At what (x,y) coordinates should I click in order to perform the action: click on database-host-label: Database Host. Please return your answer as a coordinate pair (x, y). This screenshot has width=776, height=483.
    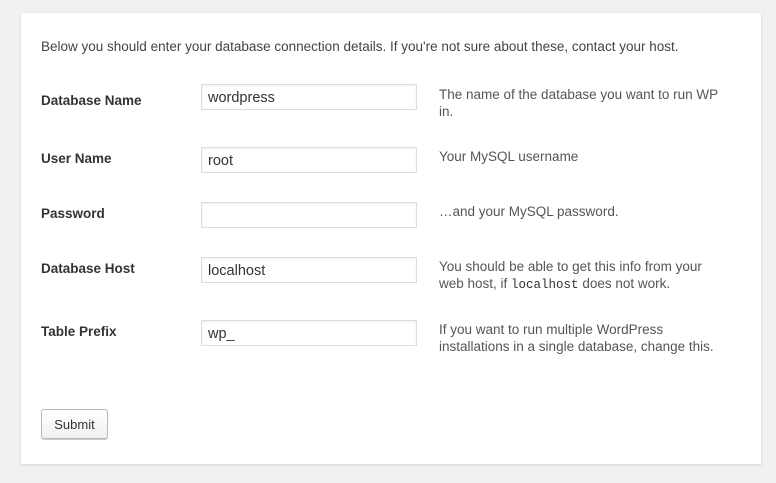
    Looking at the image, I should click on (88, 268).